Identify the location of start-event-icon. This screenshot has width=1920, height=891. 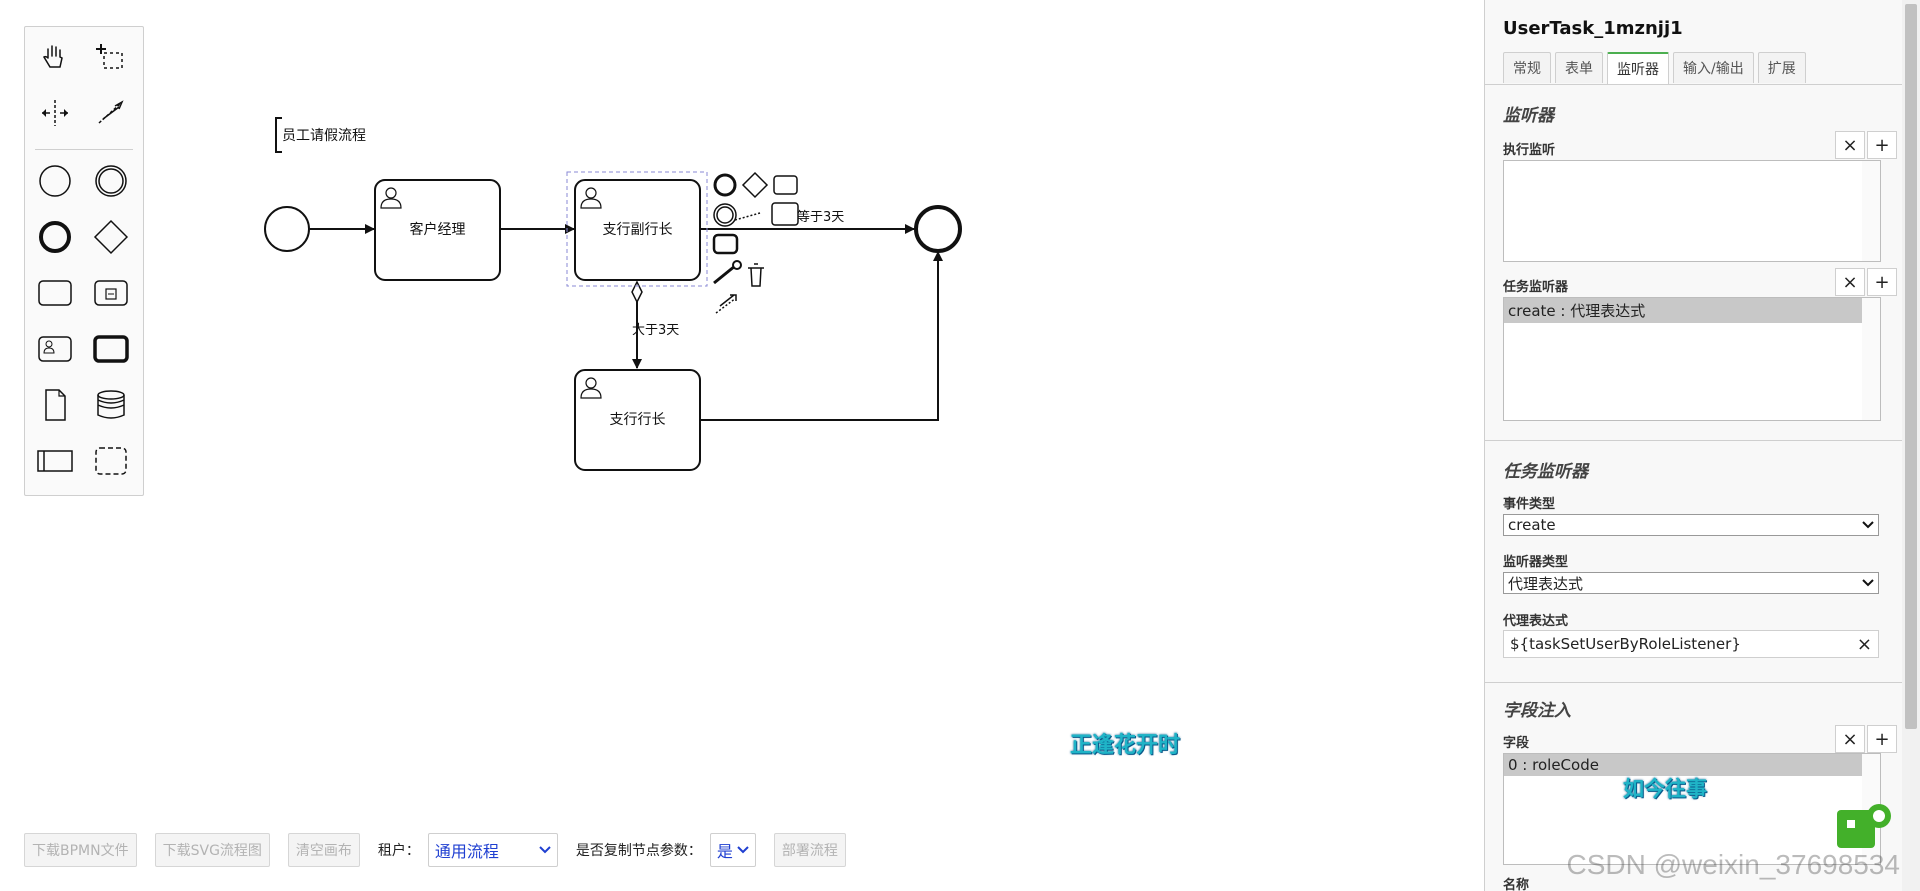
(55, 181).